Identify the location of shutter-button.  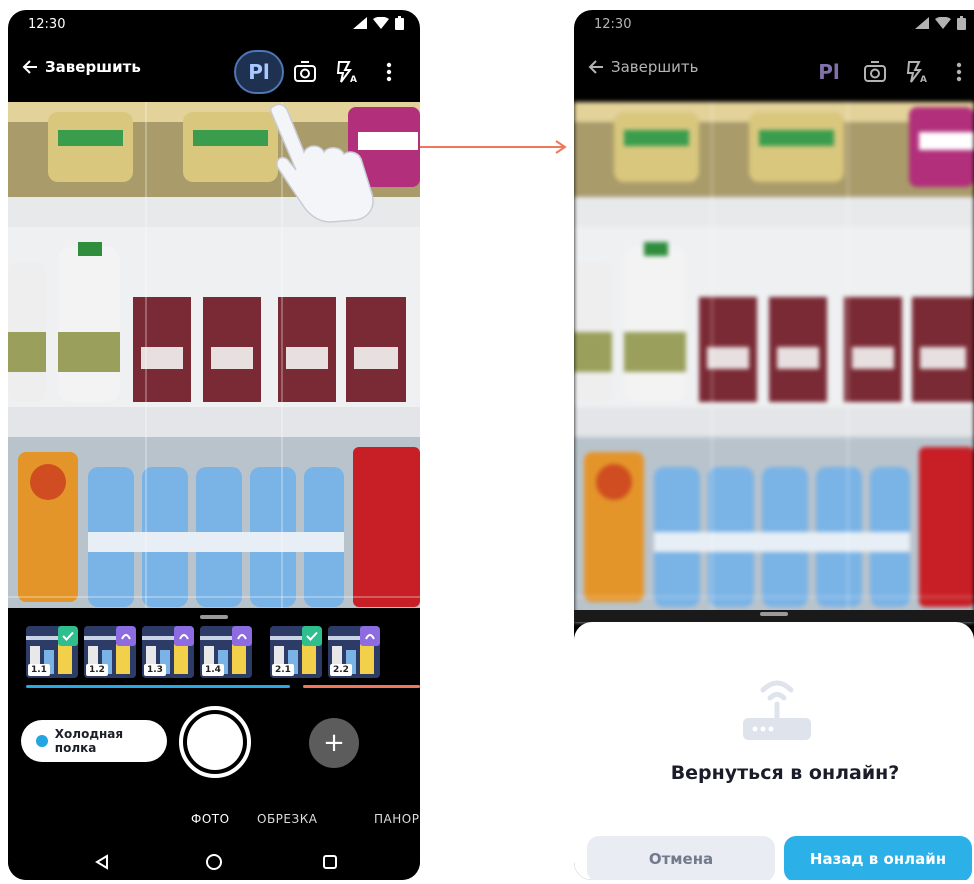
(215, 742).